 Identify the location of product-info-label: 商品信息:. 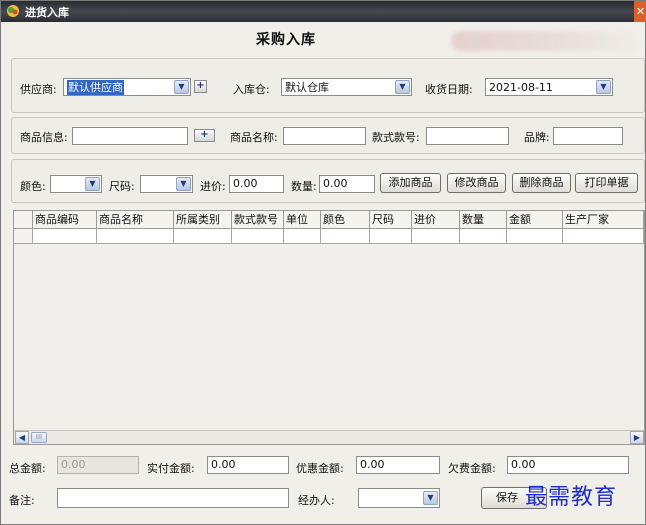
(44, 137).